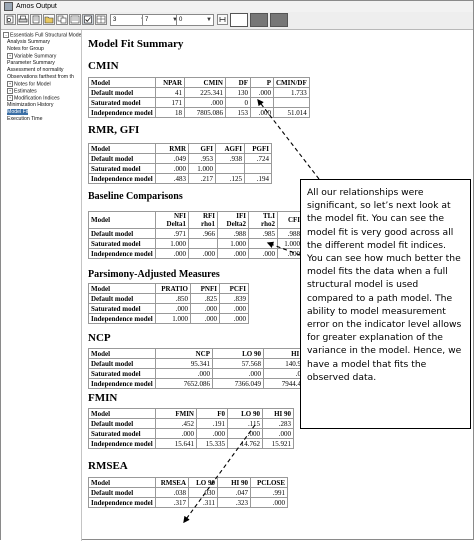 This screenshot has width=474, height=541. Describe the element at coordinates (288, 139) in the screenshot. I see `arrow-to-cmin` at that location.